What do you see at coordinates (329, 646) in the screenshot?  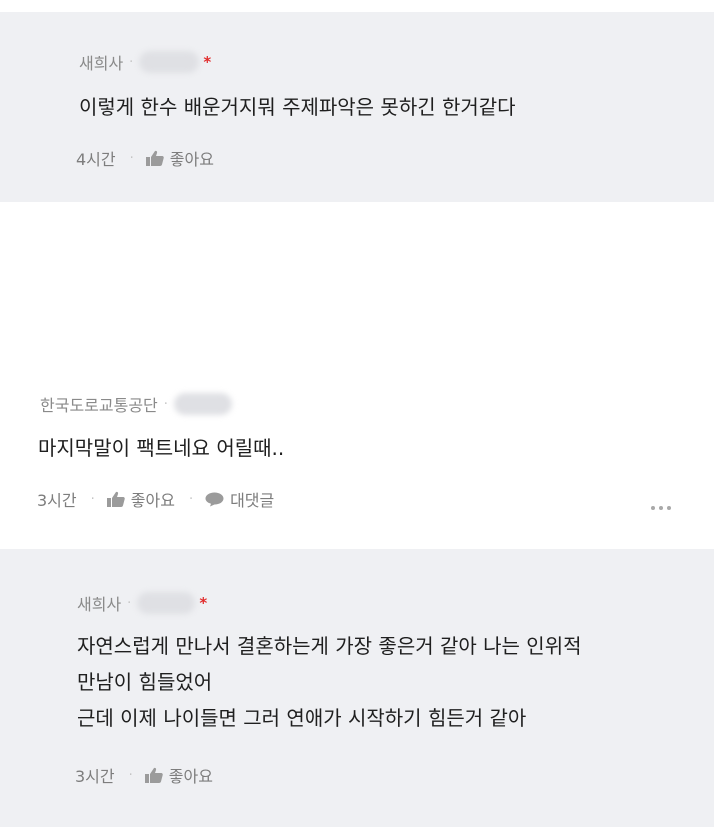 I see `comment-line: 자연스럽게 만나서 결혼하는게 가장 좋은거 같아 나는 인위적` at bounding box center [329, 646].